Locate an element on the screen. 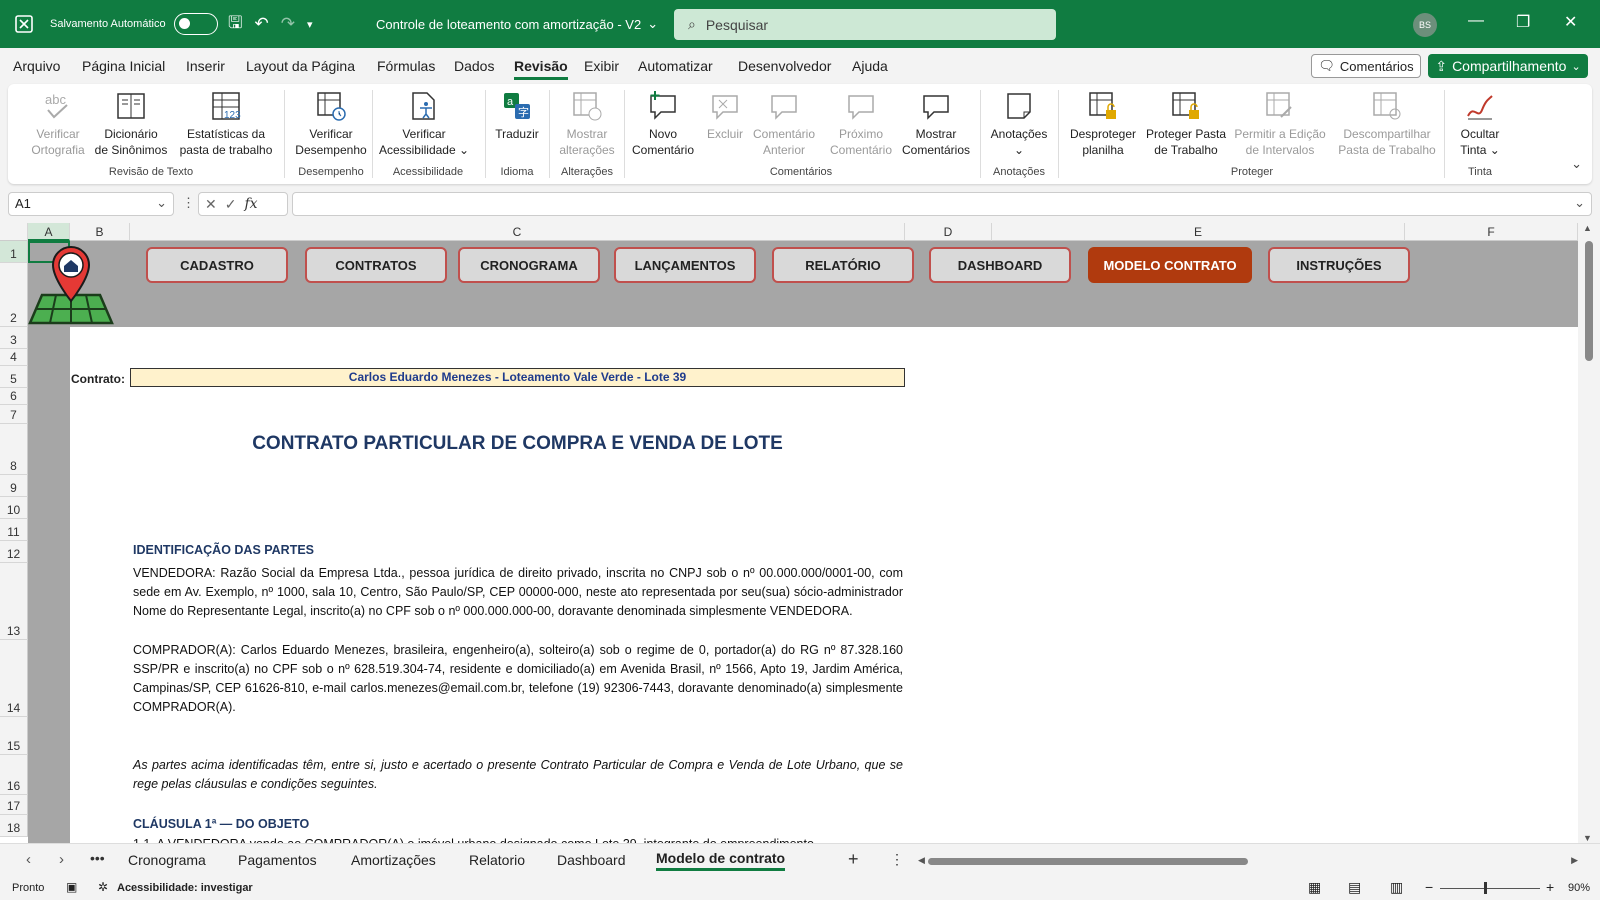 The image size is (1600, 900). column-header-d: D is located at coordinates (948, 232).